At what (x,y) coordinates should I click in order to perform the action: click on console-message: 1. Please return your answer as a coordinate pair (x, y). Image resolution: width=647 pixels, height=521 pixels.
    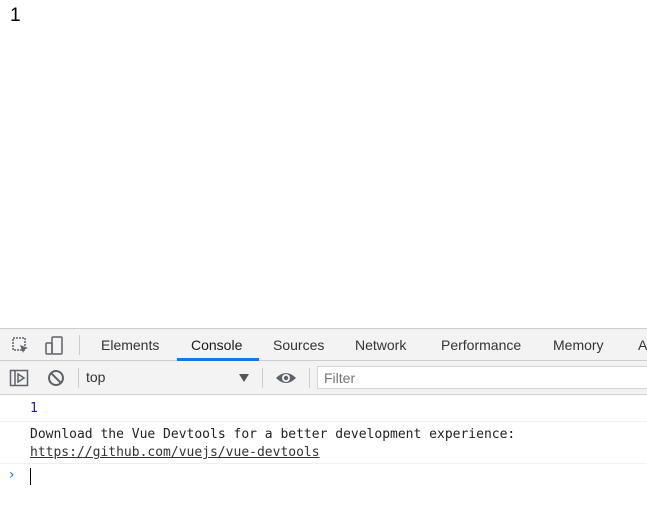
    Looking at the image, I should click on (323, 408).